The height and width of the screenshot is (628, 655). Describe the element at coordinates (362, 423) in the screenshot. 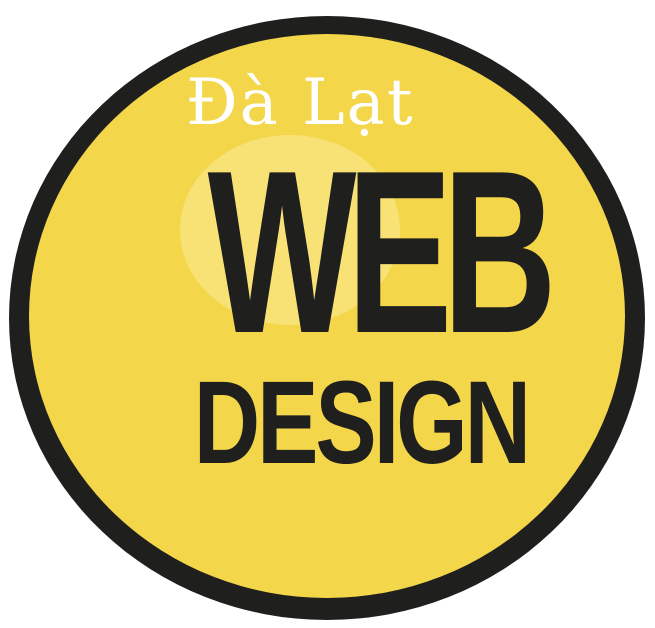

I see `design-text: DESIGN` at that location.